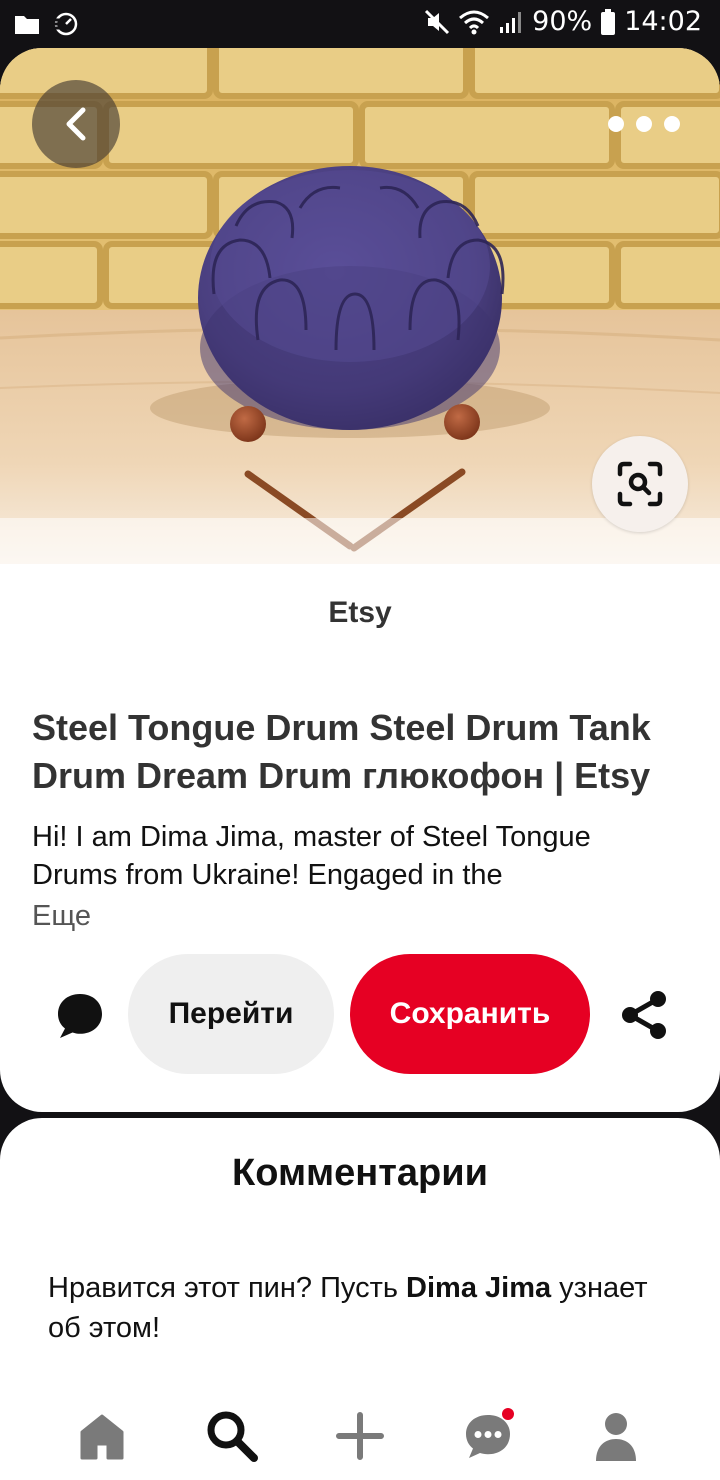  Describe the element at coordinates (61, 916) in the screenshot. I see `show-more-link: Еще` at that location.